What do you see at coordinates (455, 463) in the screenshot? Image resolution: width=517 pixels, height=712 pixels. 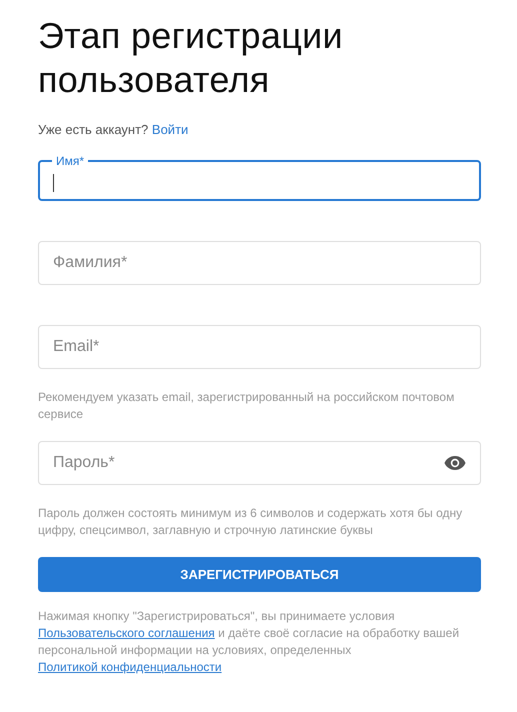 I see `eye-icon` at bounding box center [455, 463].